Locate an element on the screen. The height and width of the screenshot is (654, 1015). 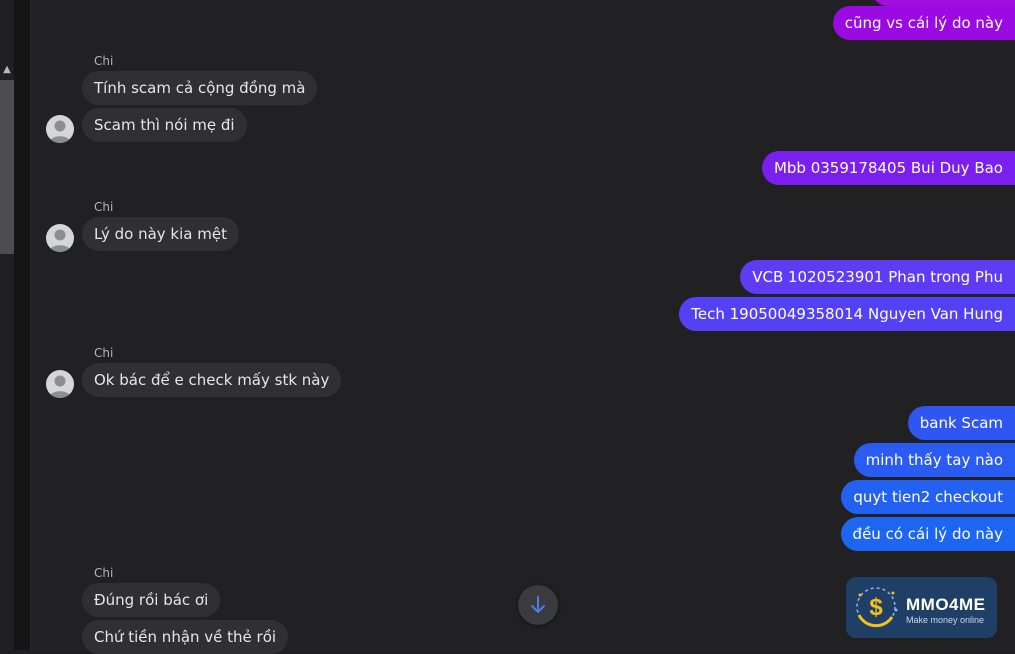
left-panel-strip: ▲ is located at coordinates (7, 325).